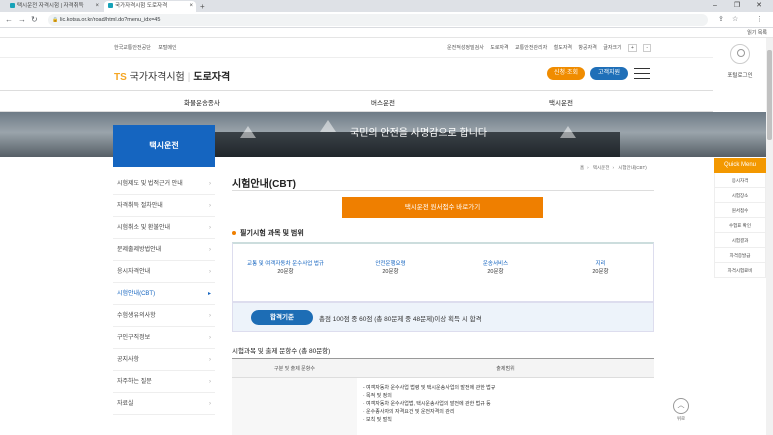  Describe the element at coordinates (642, 73) in the screenshot. I see `hamburger-menu-icon` at that location.